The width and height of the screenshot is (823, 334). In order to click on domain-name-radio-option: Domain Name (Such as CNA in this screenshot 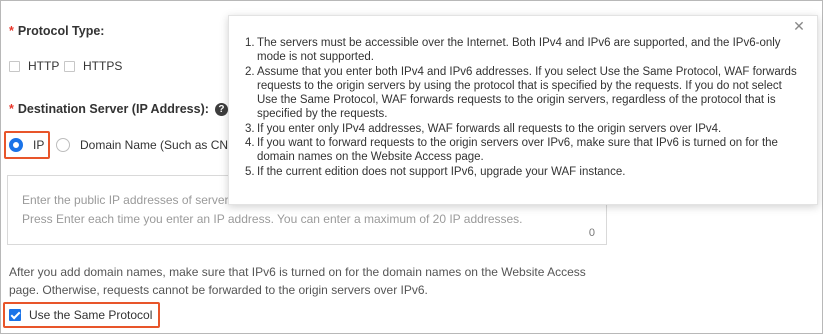, I will do `click(146, 145)`.